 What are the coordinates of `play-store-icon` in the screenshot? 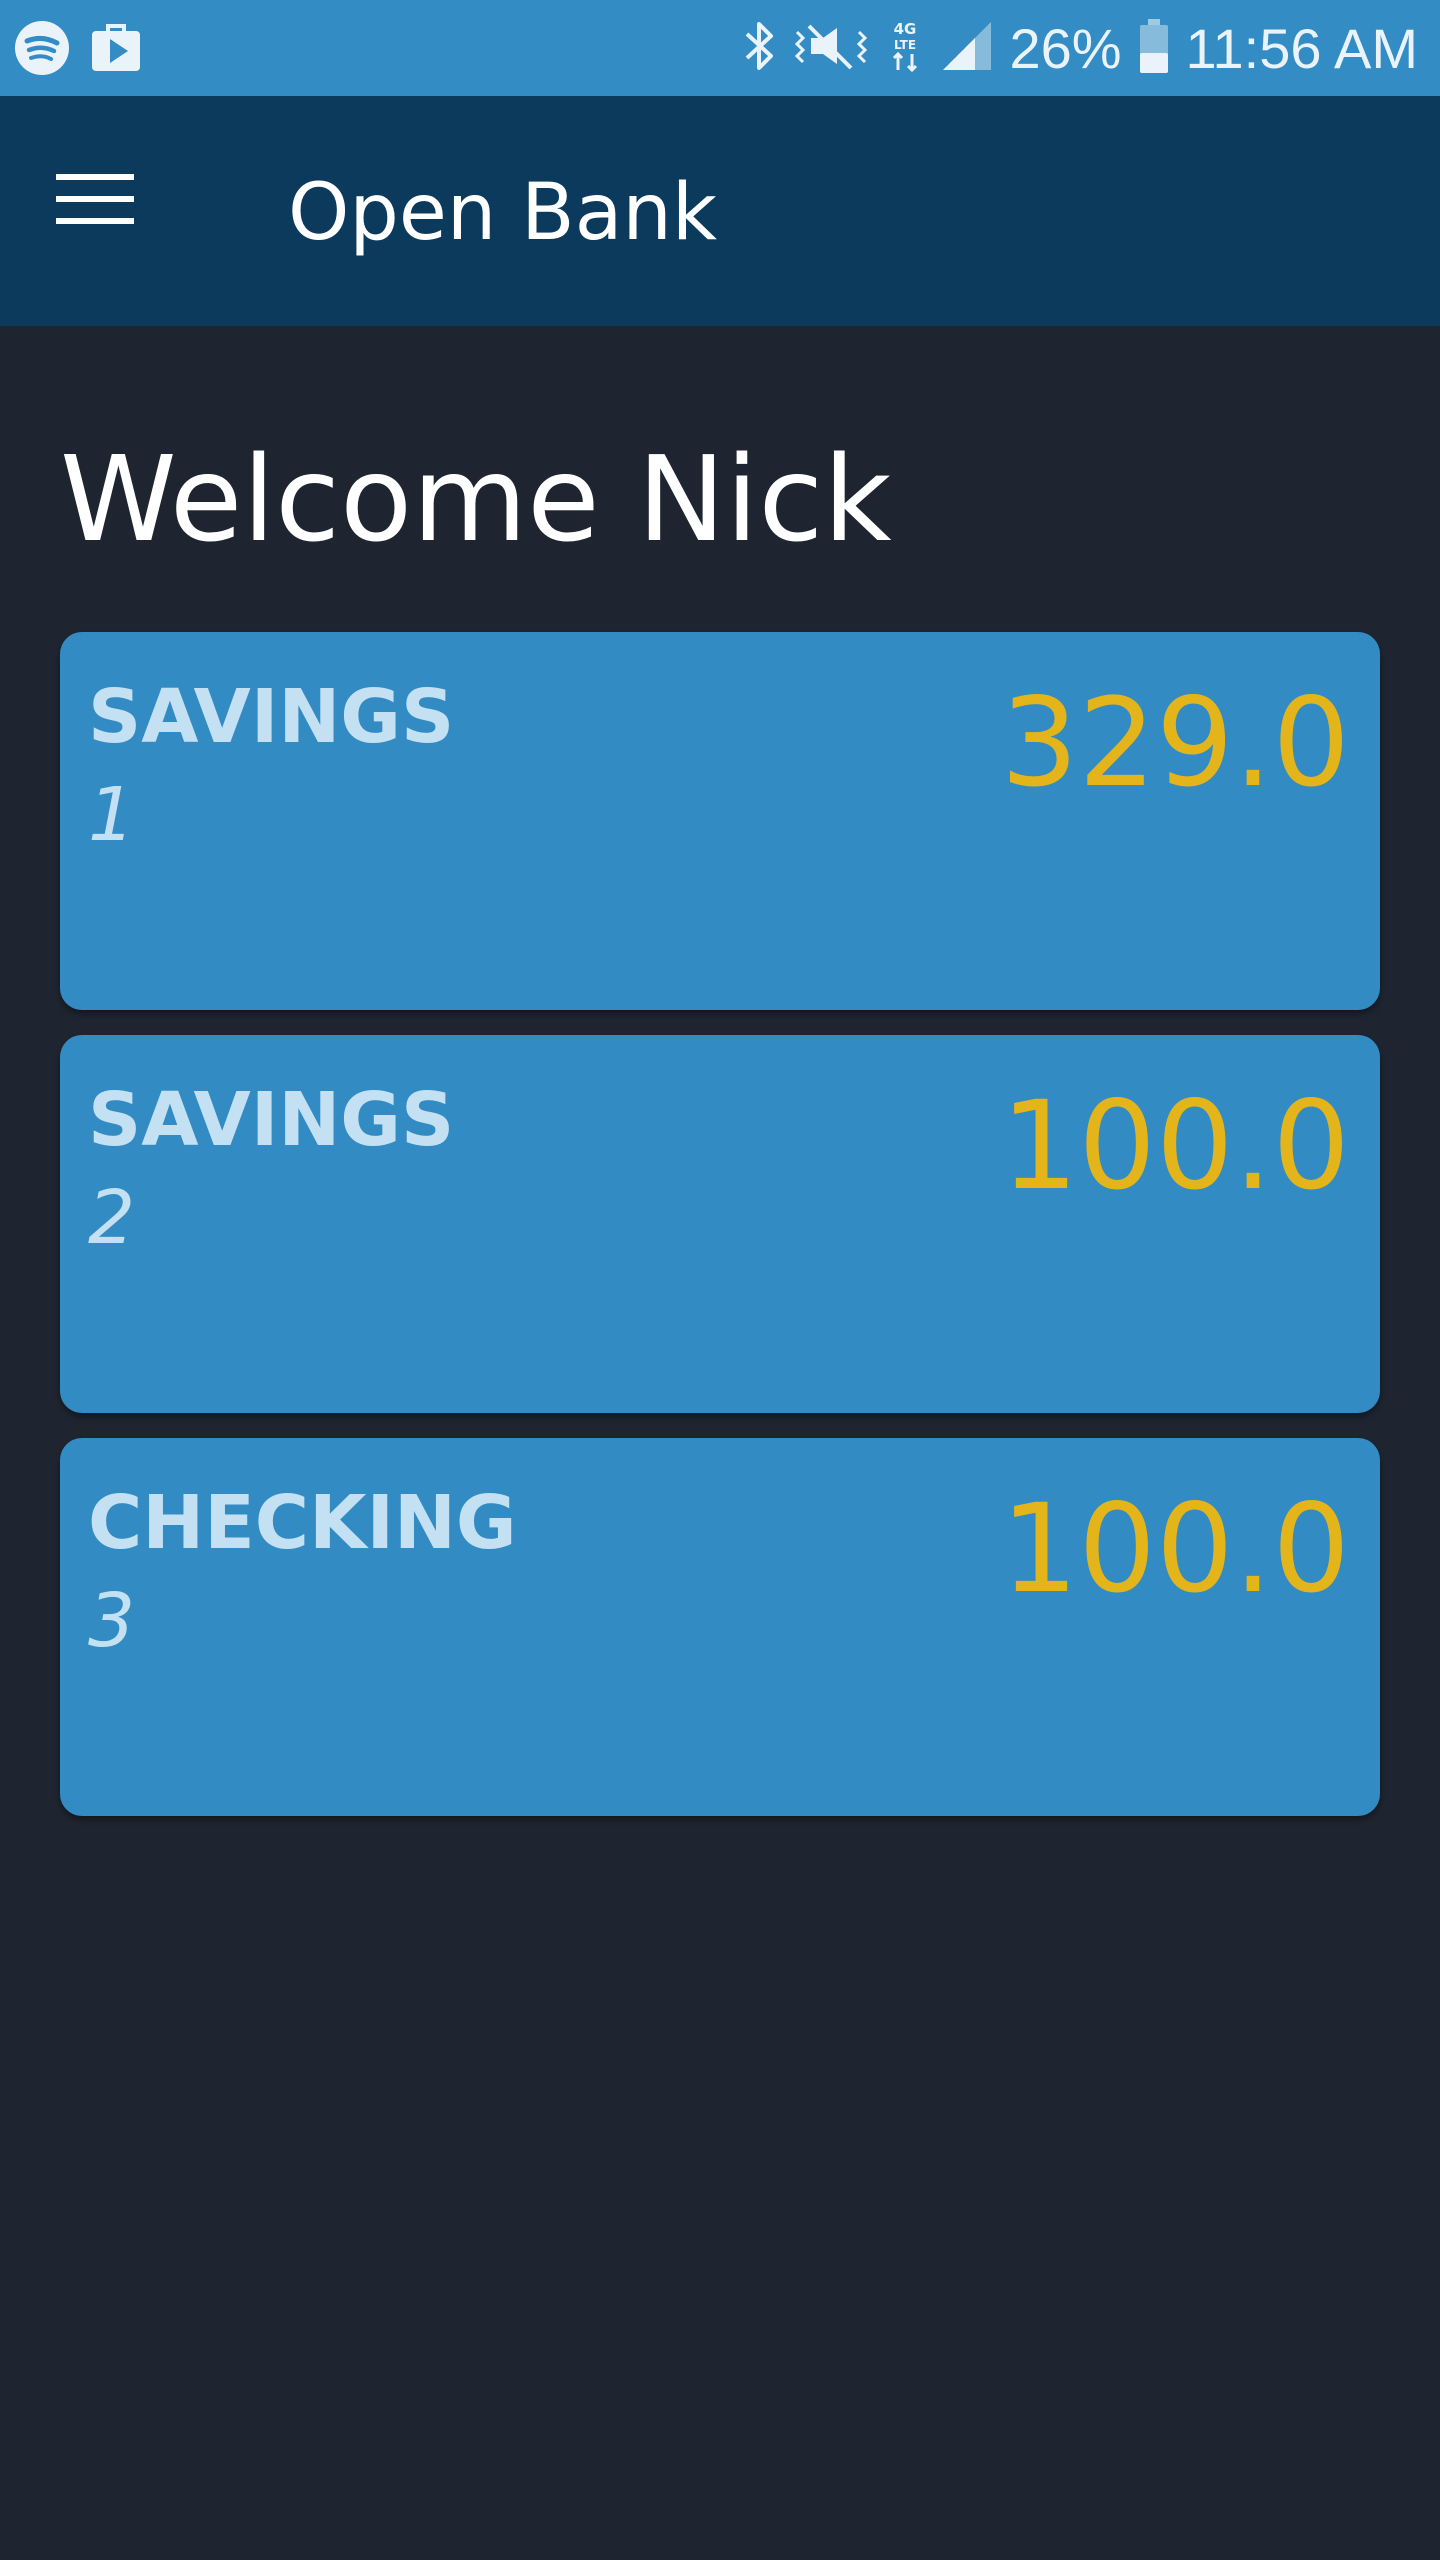 It's located at (116, 50).